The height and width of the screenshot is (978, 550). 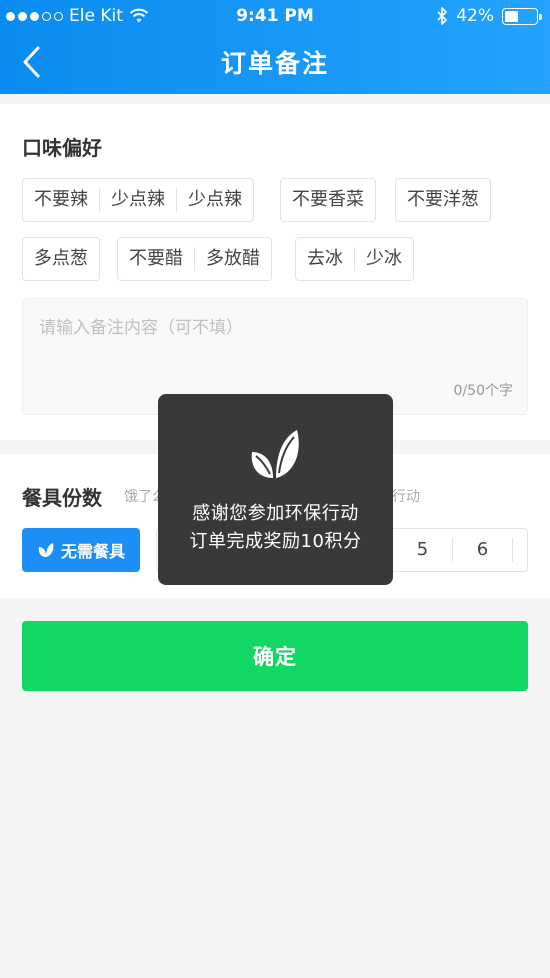 I want to click on quantity-option: 5, so click(x=423, y=550).